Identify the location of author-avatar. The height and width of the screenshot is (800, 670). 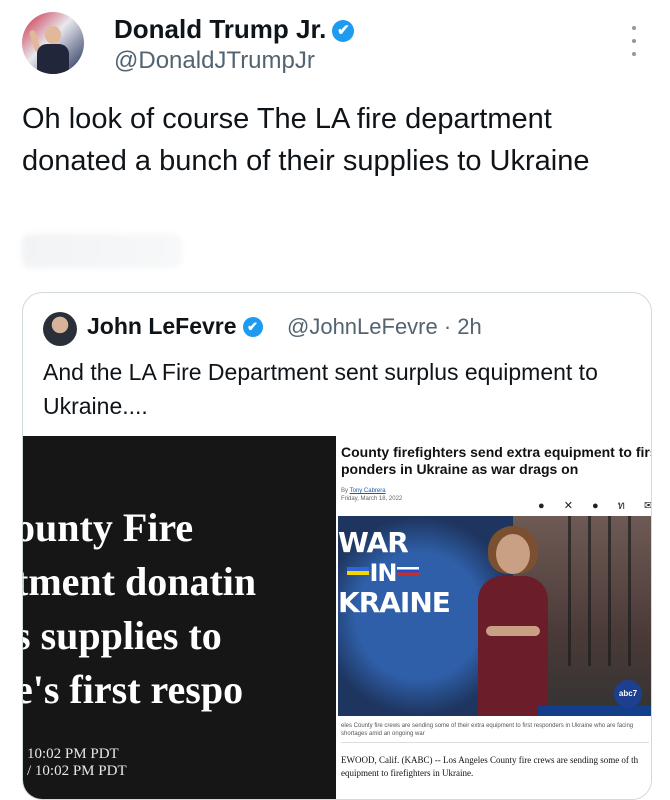
(53, 43).